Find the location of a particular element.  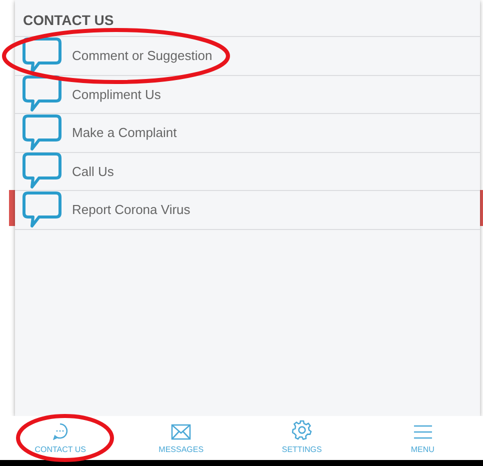

settings-icon is located at coordinates (302, 430).